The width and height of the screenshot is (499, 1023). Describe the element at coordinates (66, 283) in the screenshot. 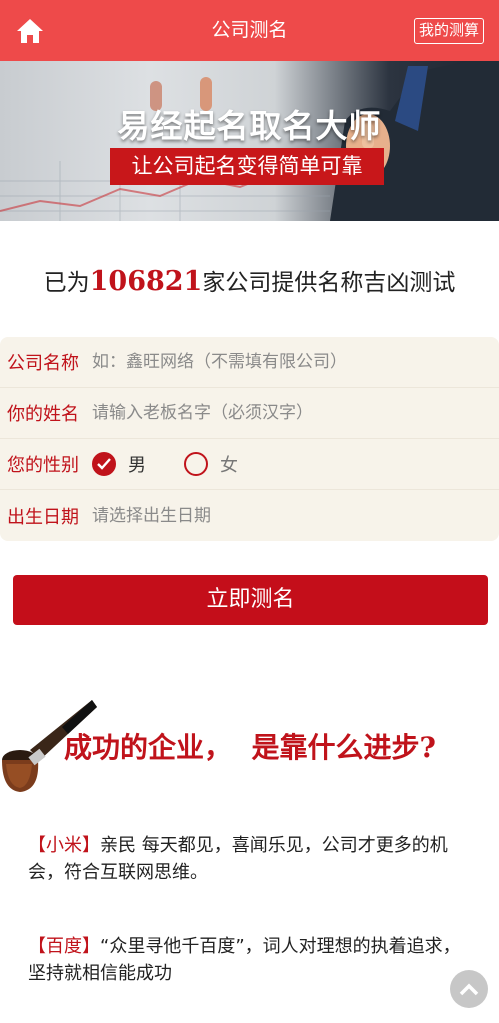

I see `stats-prefix: 已为` at that location.